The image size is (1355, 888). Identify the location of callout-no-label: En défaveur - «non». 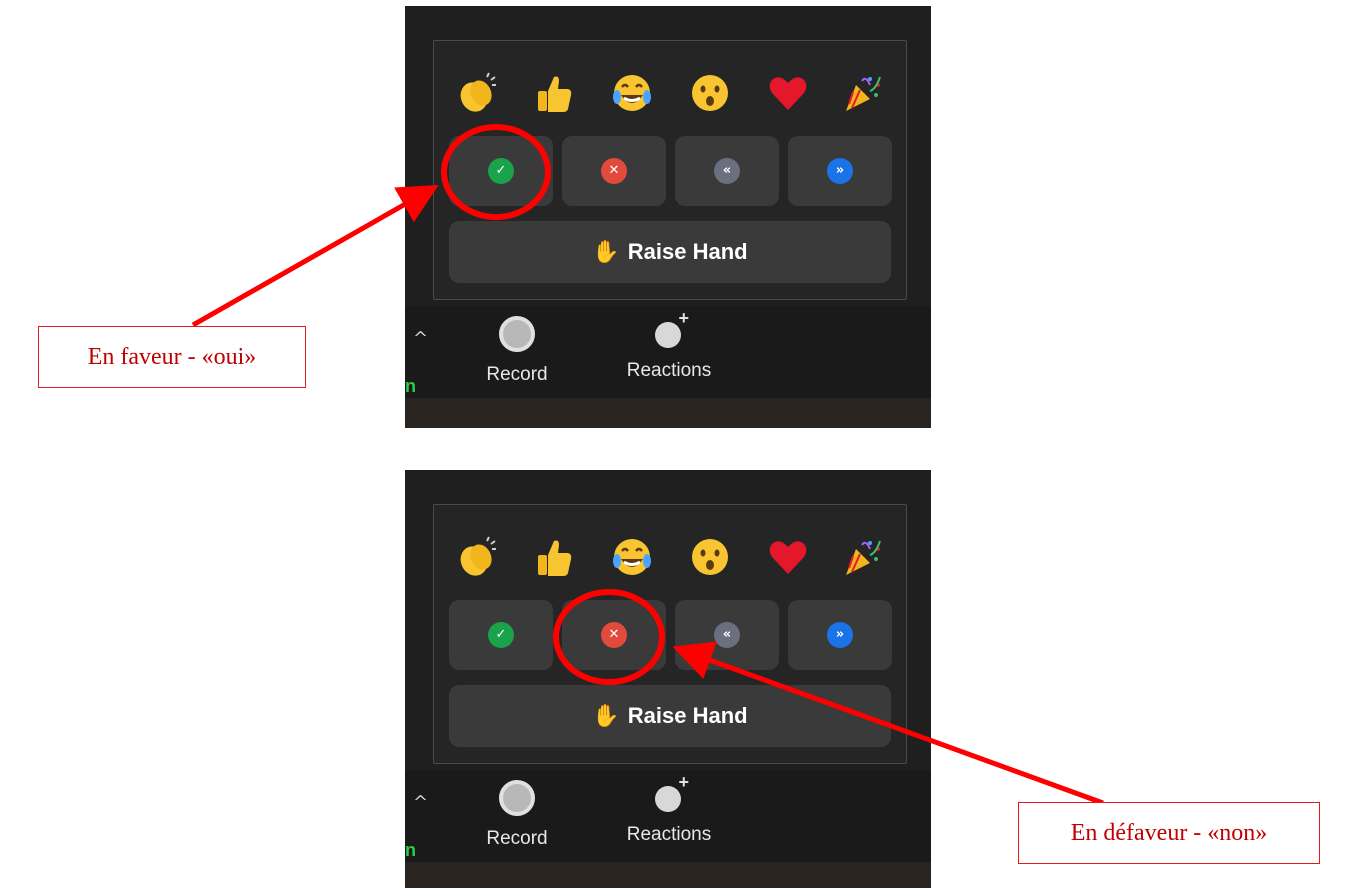
(1169, 833).